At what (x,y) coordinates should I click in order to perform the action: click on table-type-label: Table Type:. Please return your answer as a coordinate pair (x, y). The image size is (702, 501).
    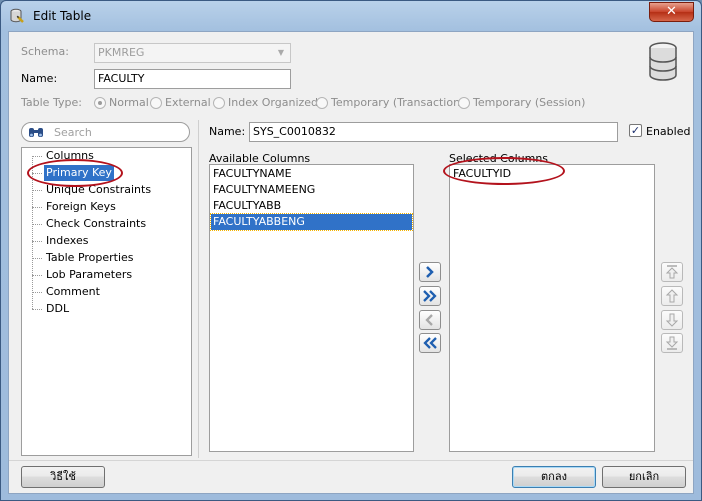
    Looking at the image, I should click on (51, 102).